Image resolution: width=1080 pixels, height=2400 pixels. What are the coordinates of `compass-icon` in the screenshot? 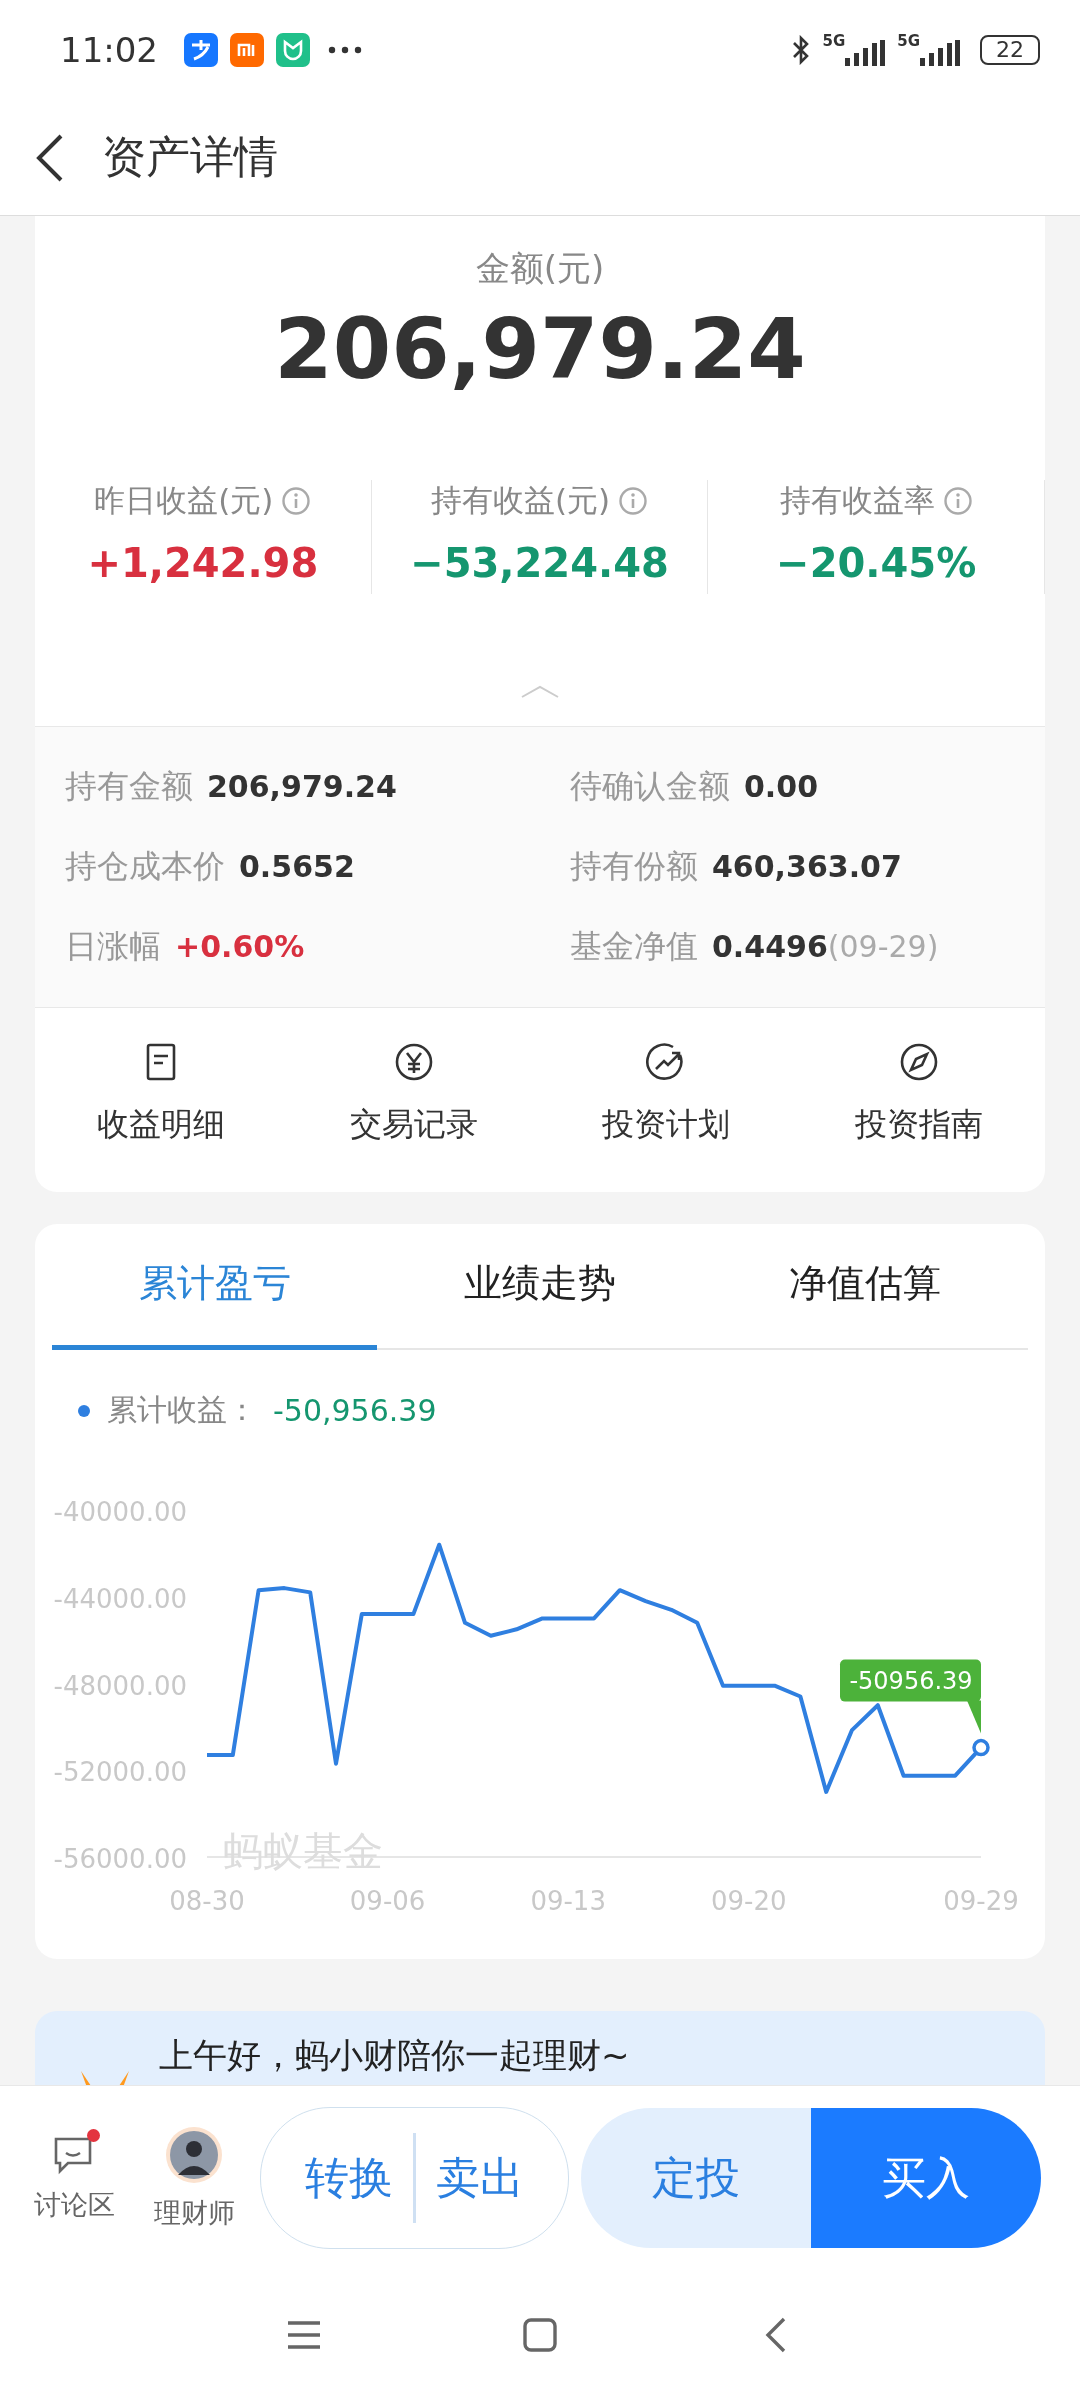 It's located at (918, 1062).